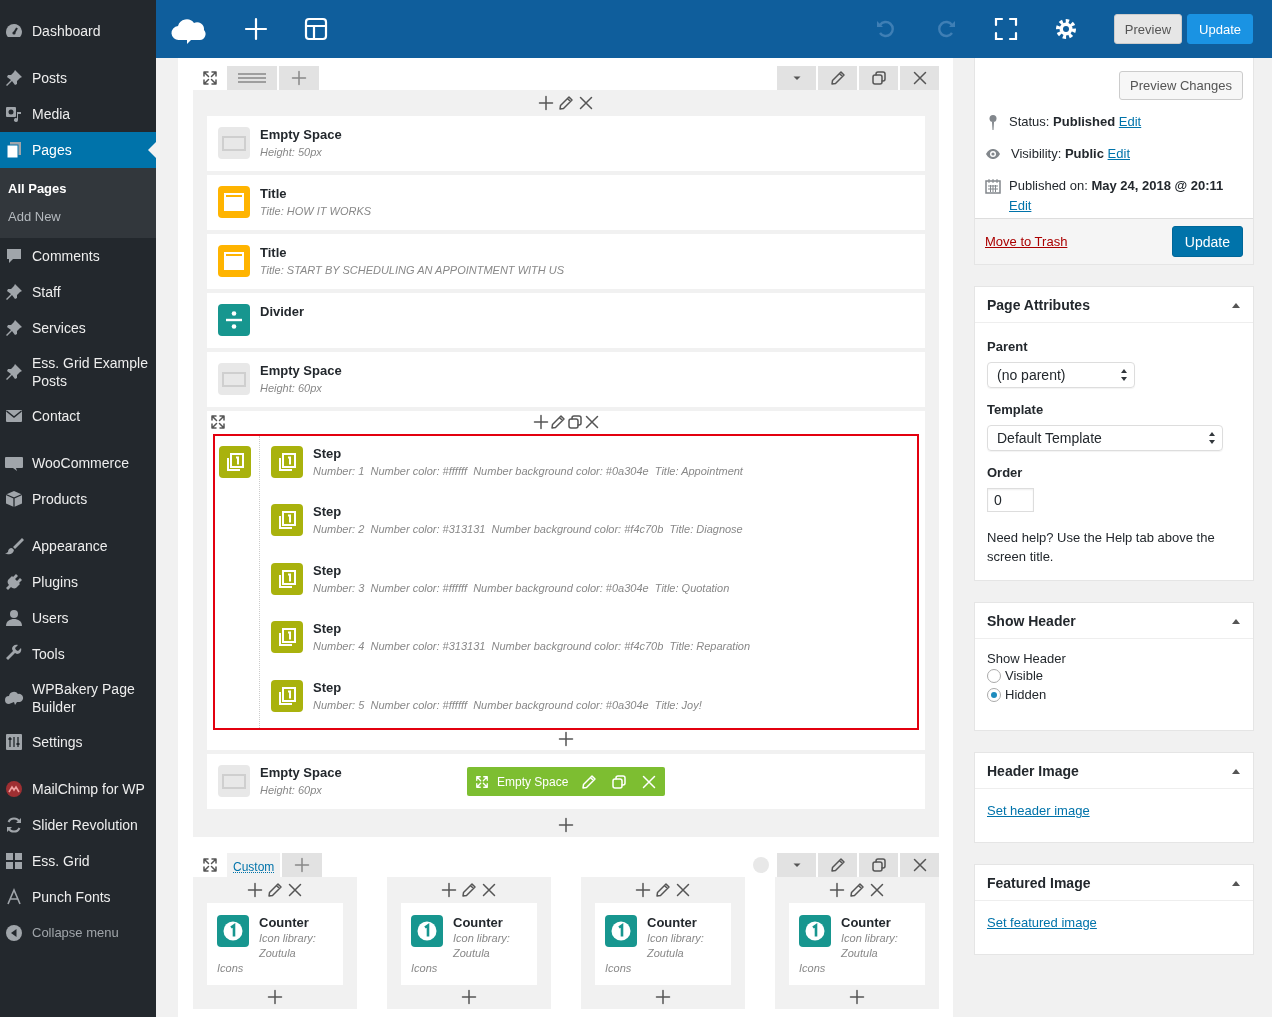 The height and width of the screenshot is (1017, 1272). Describe the element at coordinates (78, 114) in the screenshot. I see `sidebar-item: Media` at that location.